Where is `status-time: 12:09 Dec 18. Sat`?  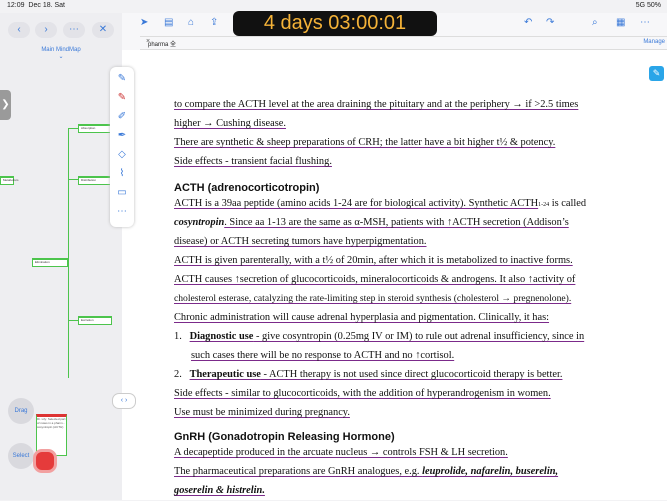 status-time: 12:09 Dec 18. Sat is located at coordinates (36, 5).